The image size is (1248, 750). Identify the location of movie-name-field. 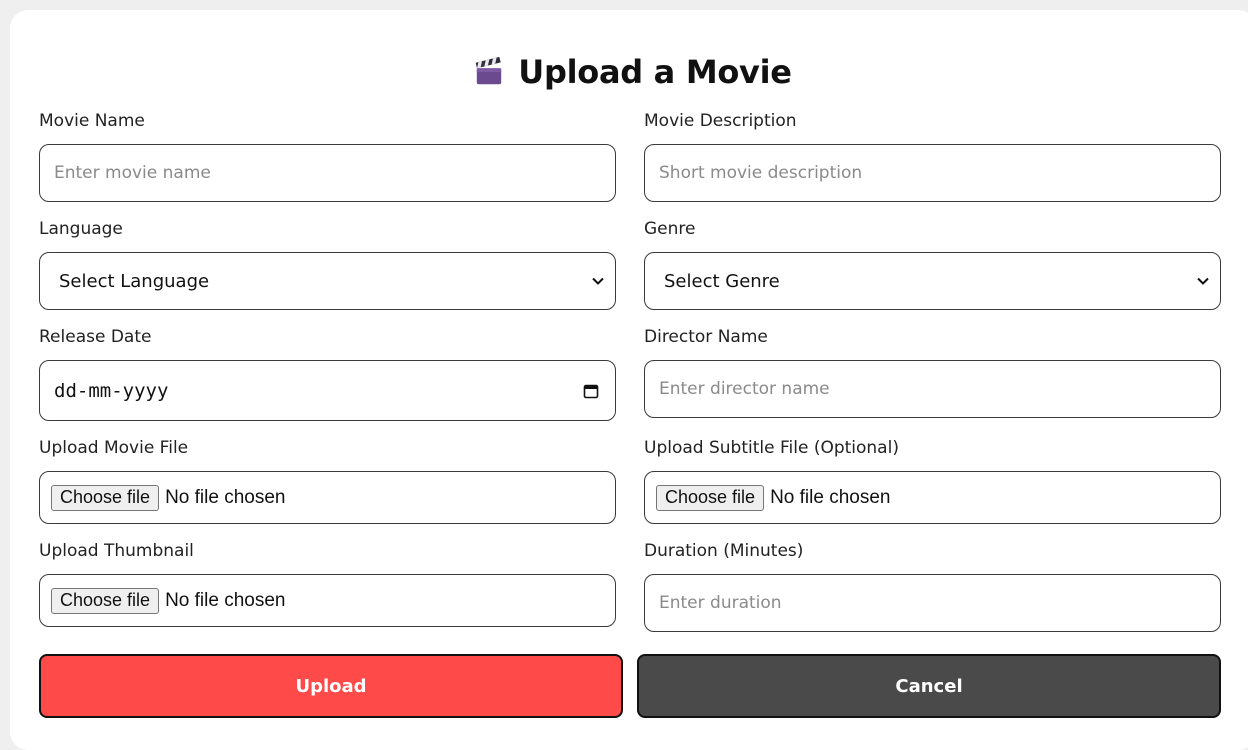
(327, 173).